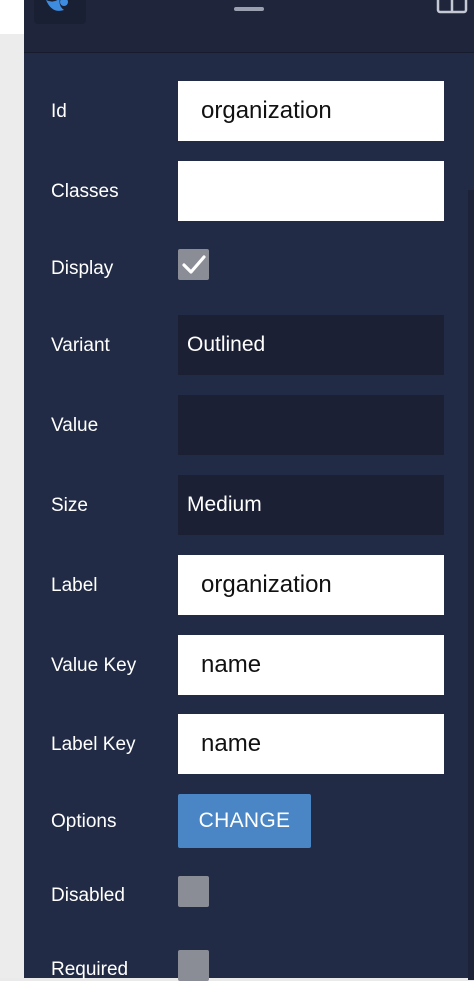 Image resolution: width=474 pixels, height=981 pixels. I want to click on layout-icon, so click(453, 7).